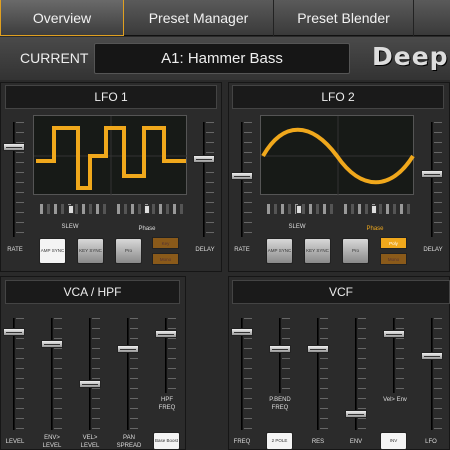 Image resolution: width=450 pixels, height=450 pixels. I want to click on vcf-2-pole-button: 2 POLE, so click(279, 441).